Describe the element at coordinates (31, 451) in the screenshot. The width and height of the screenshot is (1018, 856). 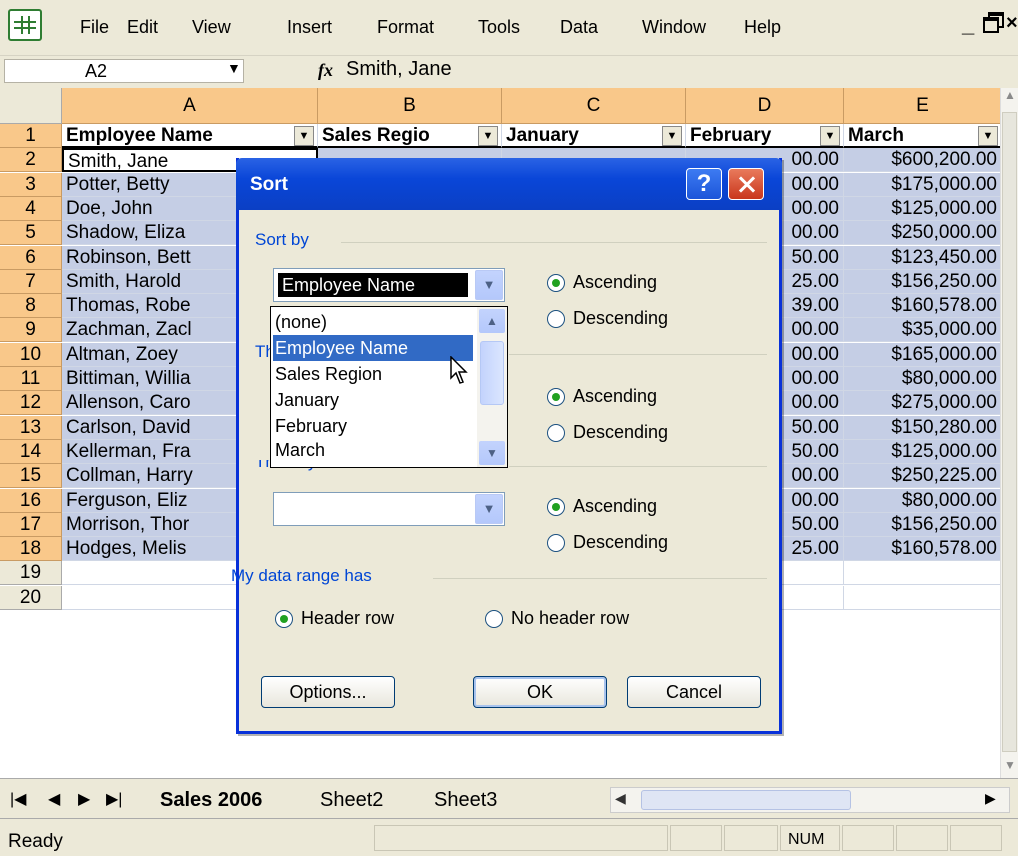
I see `row-header: 14` at that location.